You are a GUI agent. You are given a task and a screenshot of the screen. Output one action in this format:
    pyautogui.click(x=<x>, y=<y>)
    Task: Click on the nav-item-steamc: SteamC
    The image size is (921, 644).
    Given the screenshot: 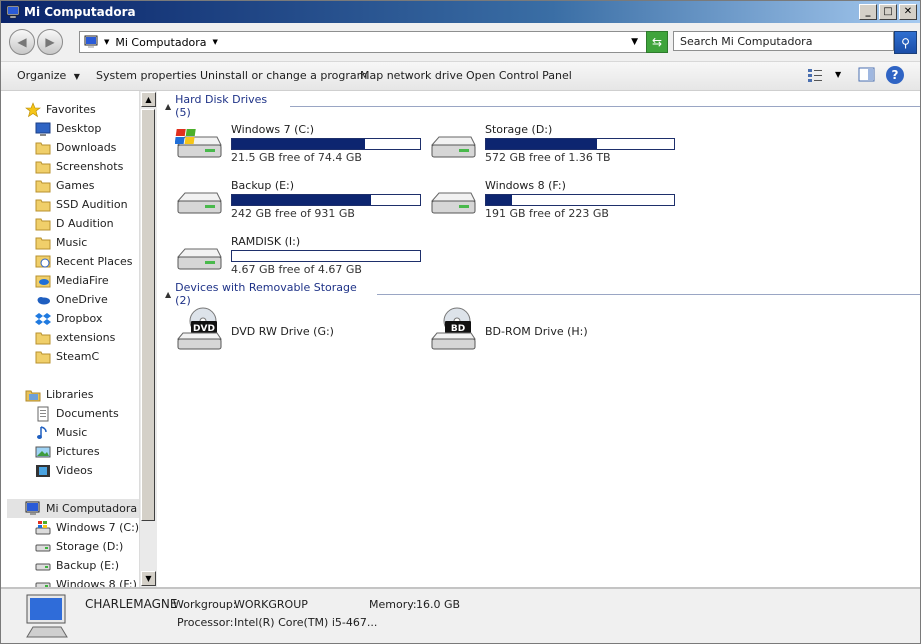 What is the action you would take?
    pyautogui.click(x=67, y=356)
    